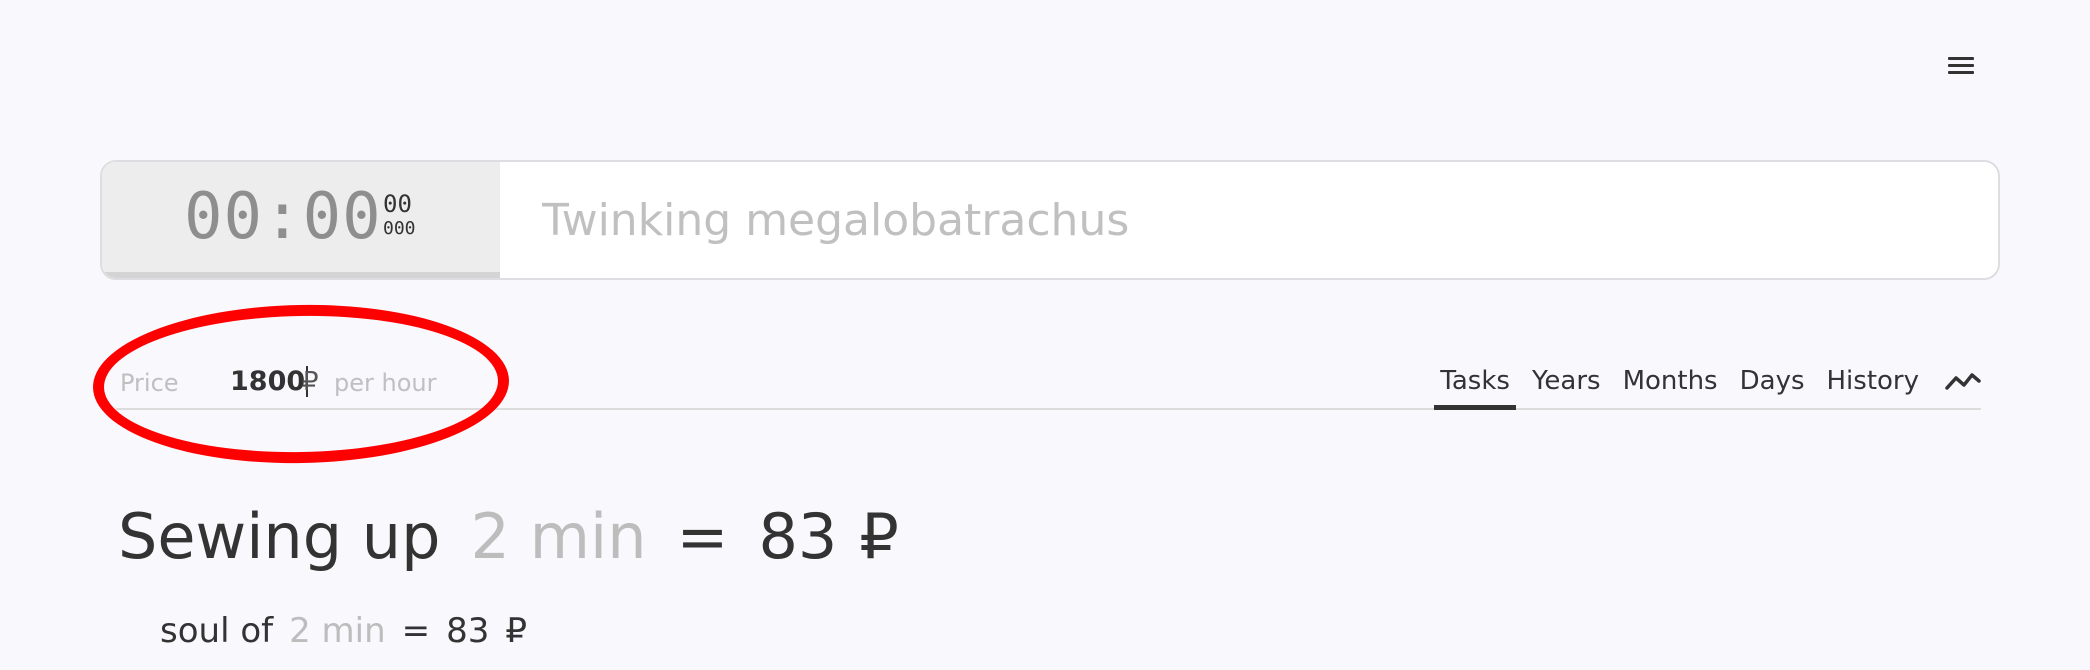 This screenshot has height=670, width=2090. What do you see at coordinates (558, 536) in the screenshot?
I see `summary-duration: 2 min` at bounding box center [558, 536].